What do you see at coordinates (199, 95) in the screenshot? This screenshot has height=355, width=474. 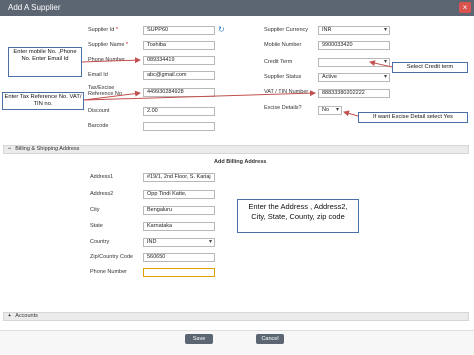 I see `vat-arrow` at bounding box center [199, 95].